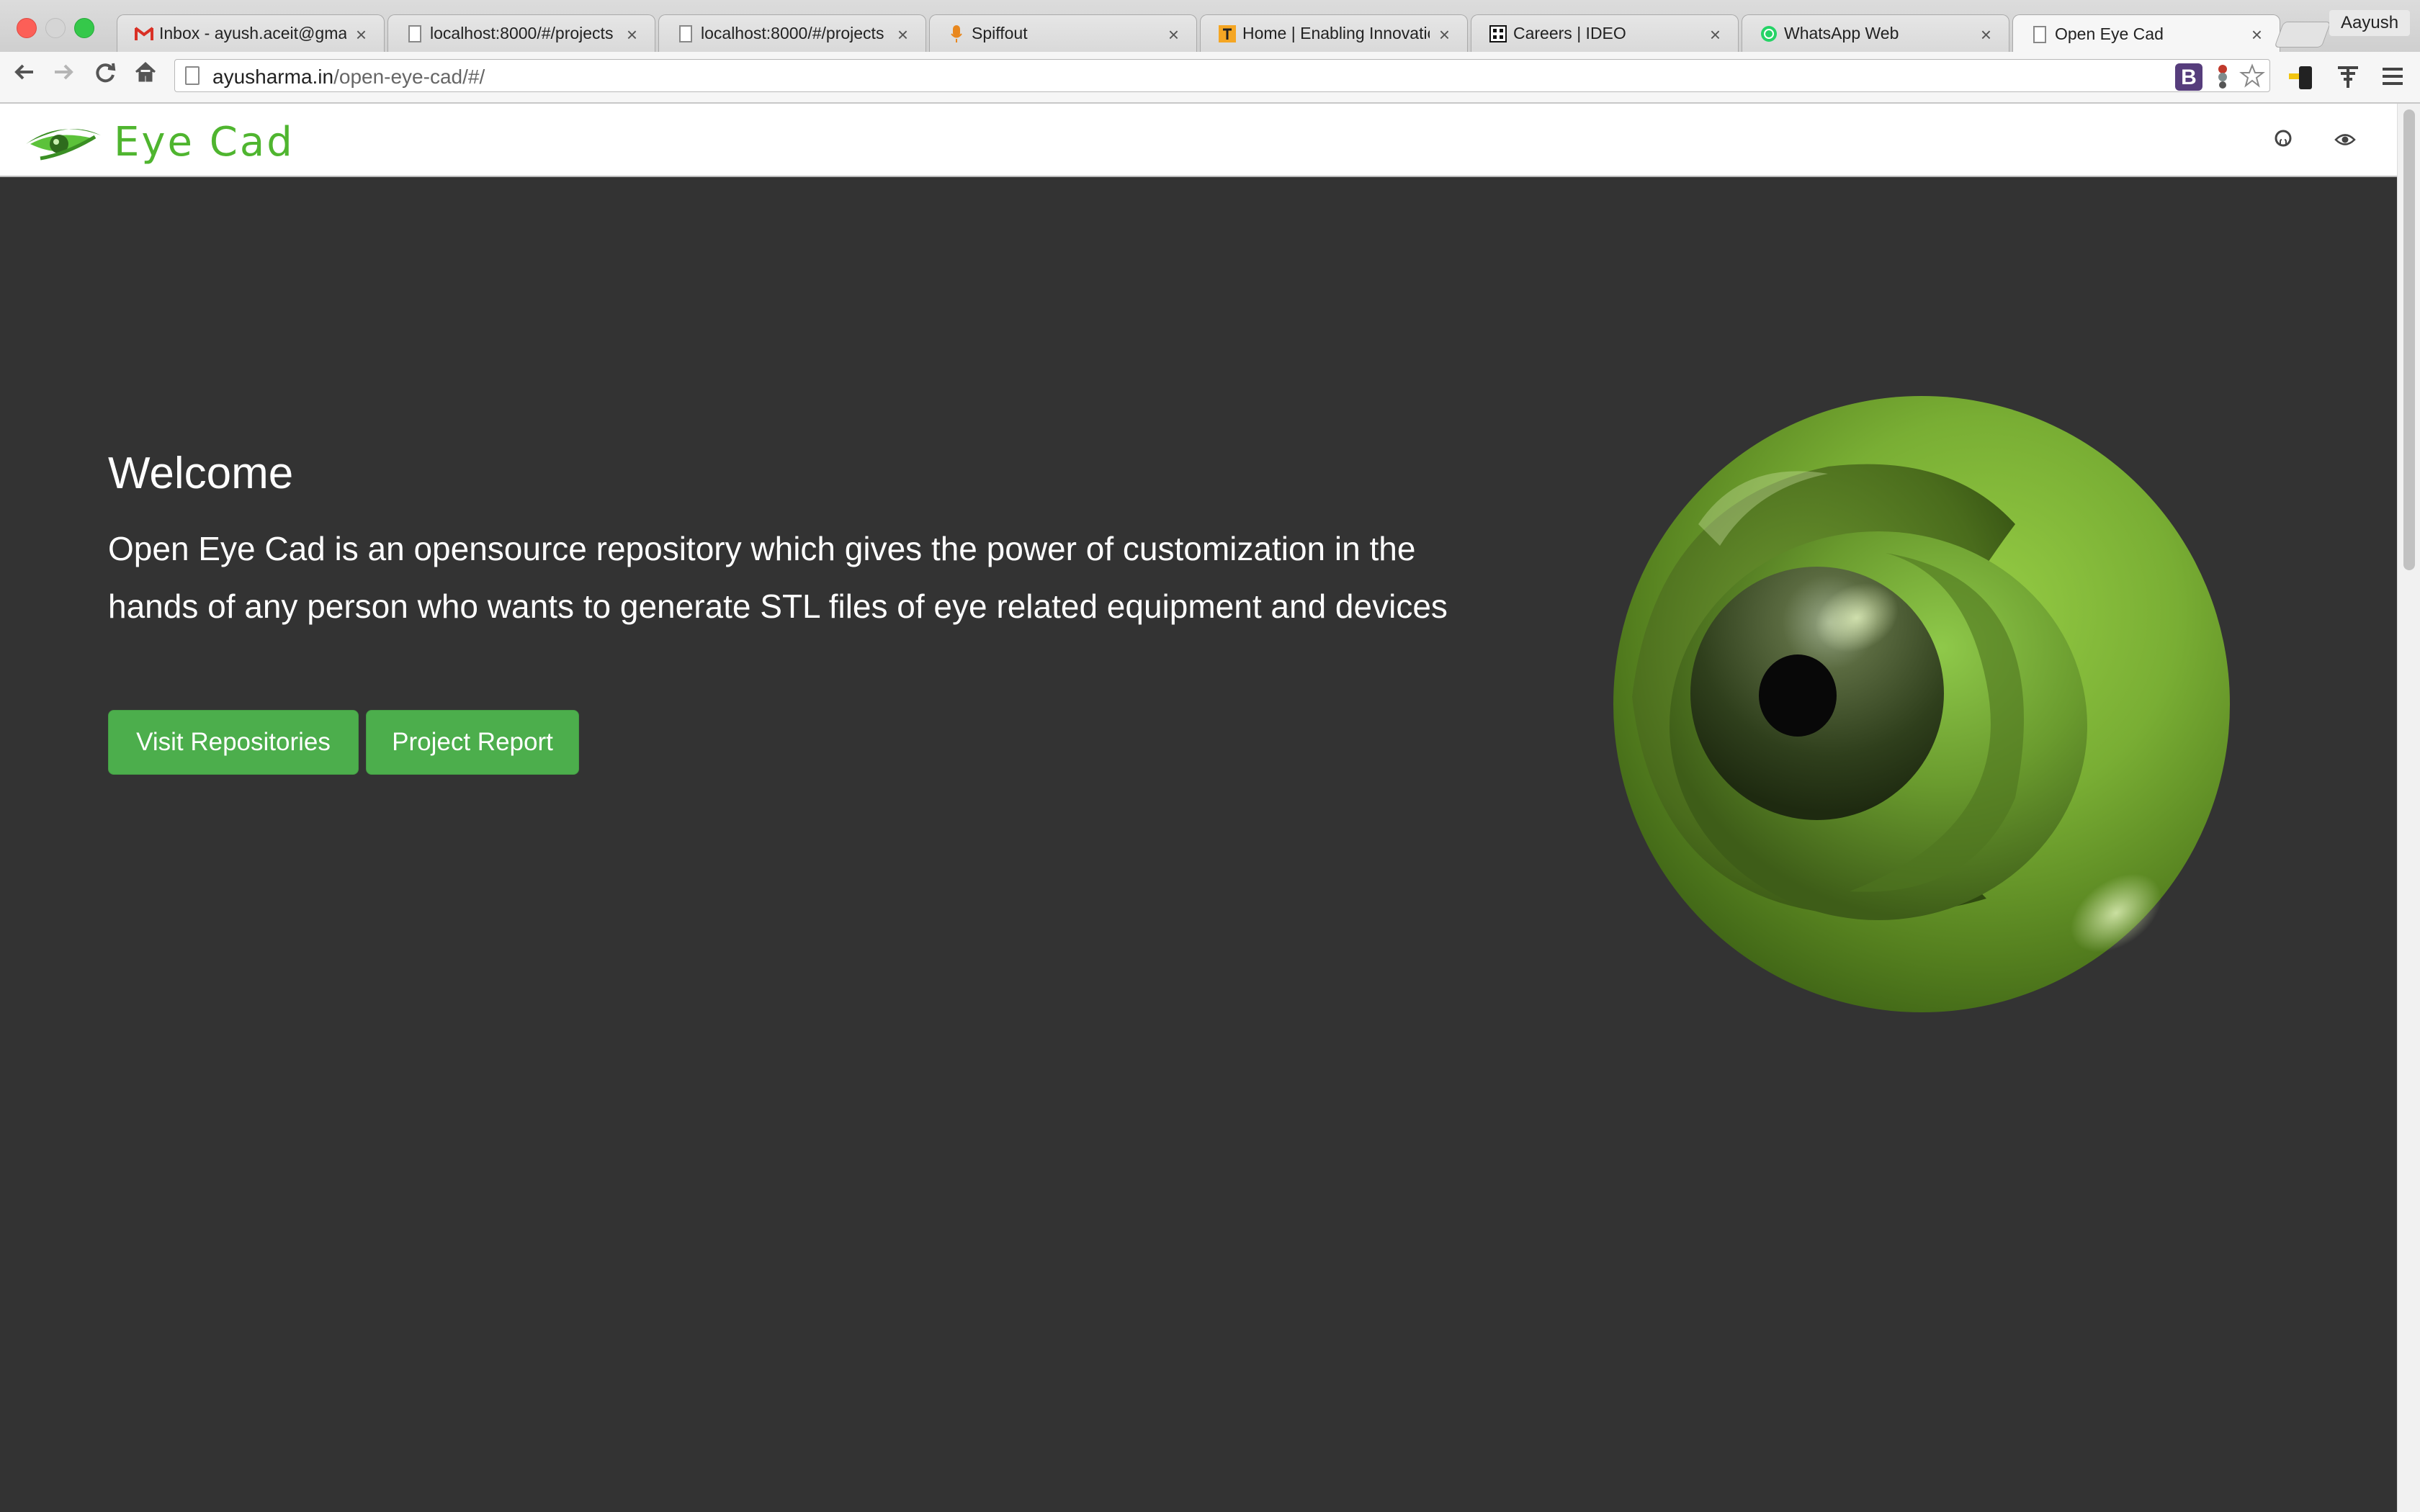 This screenshot has height=1512, width=2420. What do you see at coordinates (145, 75) in the screenshot?
I see `home-icon` at bounding box center [145, 75].